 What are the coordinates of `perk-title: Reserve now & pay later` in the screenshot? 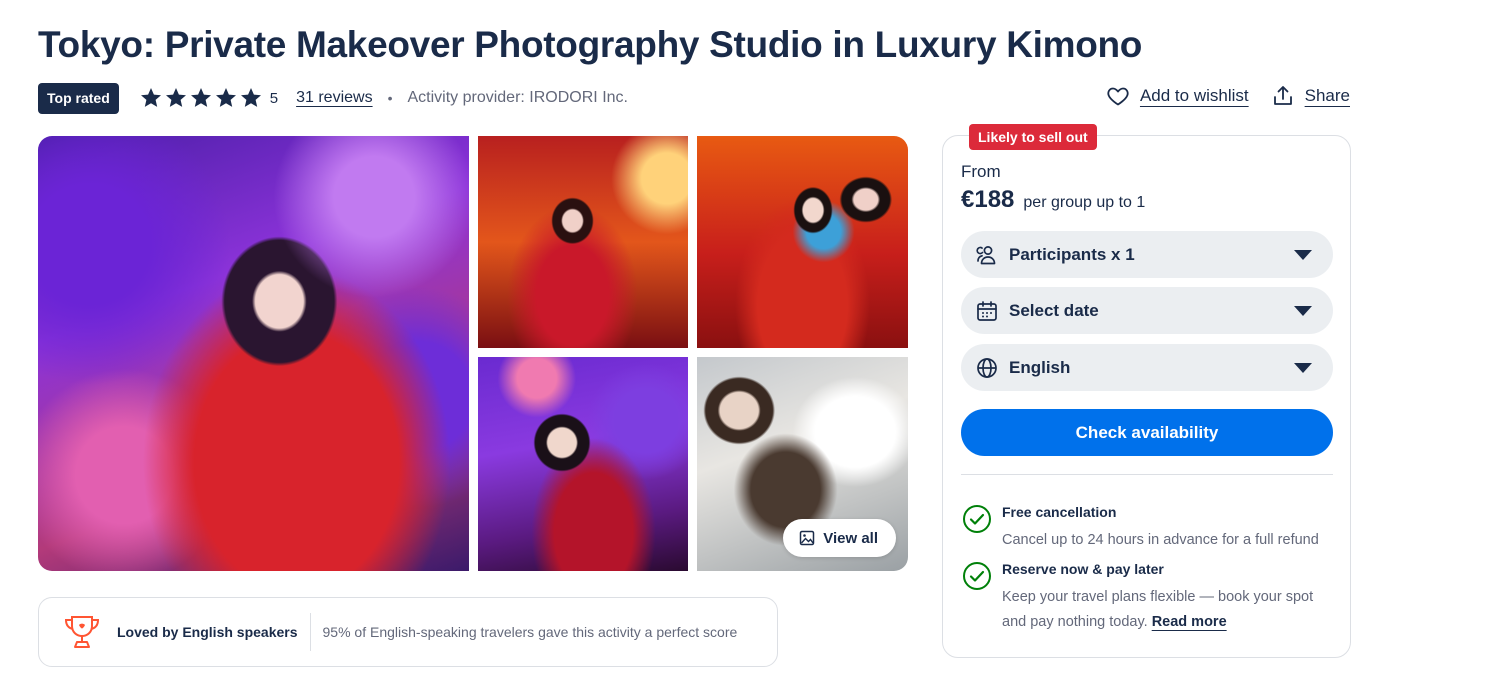 It's located at (1083, 569).